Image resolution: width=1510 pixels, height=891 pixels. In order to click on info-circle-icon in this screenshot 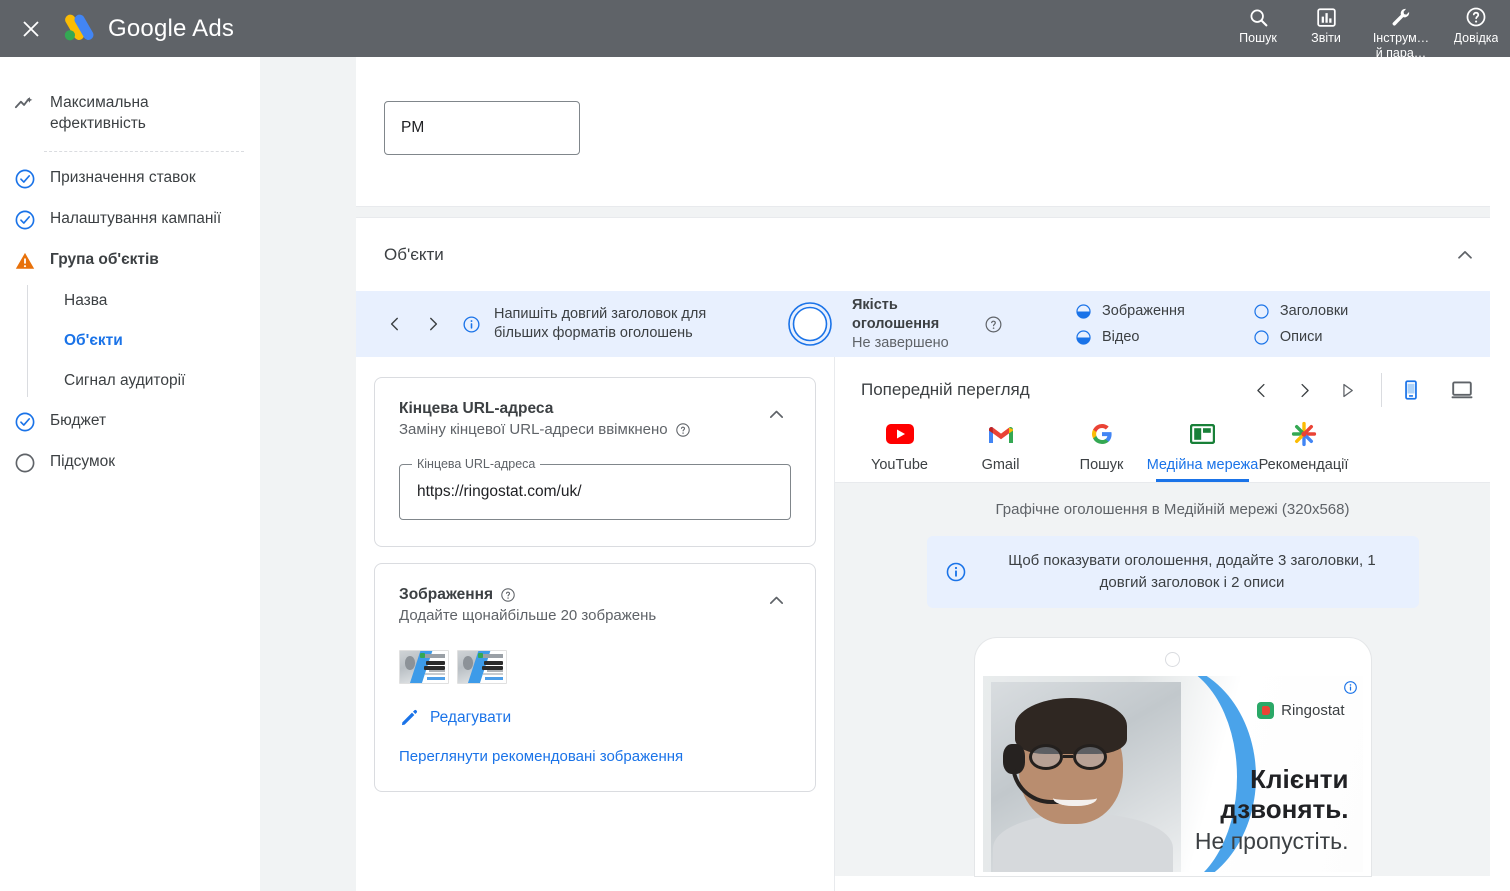, I will do `click(471, 324)`.